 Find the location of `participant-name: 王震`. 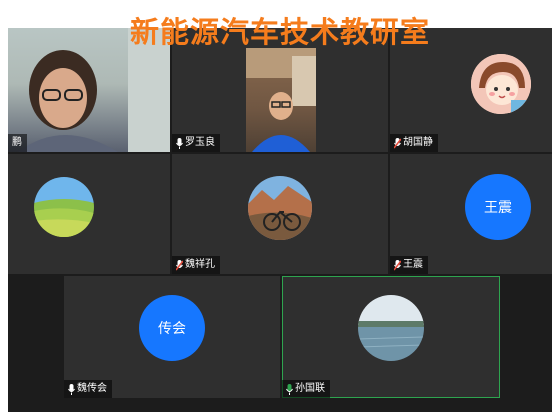

participant-name: 王震 is located at coordinates (413, 264).